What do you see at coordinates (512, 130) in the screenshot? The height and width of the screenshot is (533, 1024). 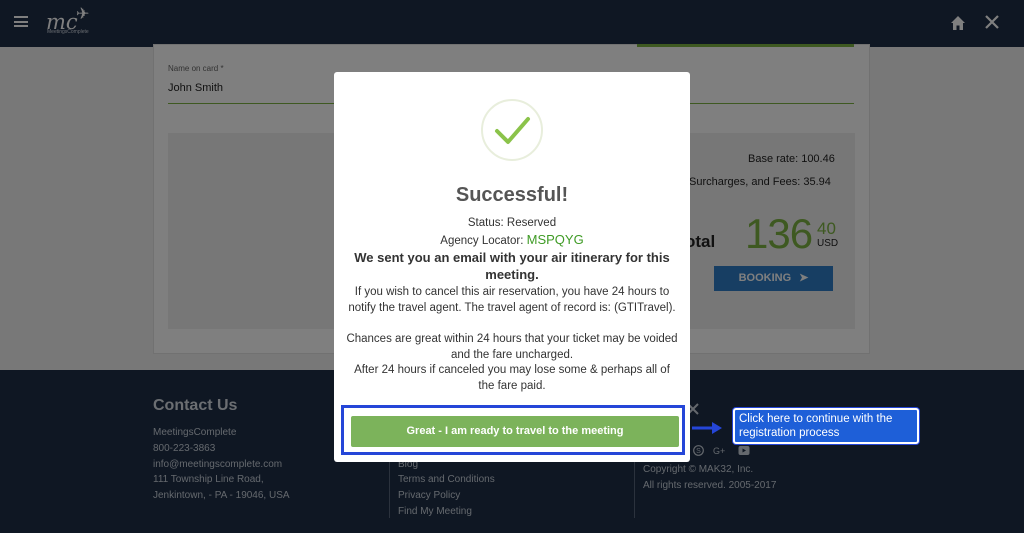 I see `success-check-icon` at bounding box center [512, 130].